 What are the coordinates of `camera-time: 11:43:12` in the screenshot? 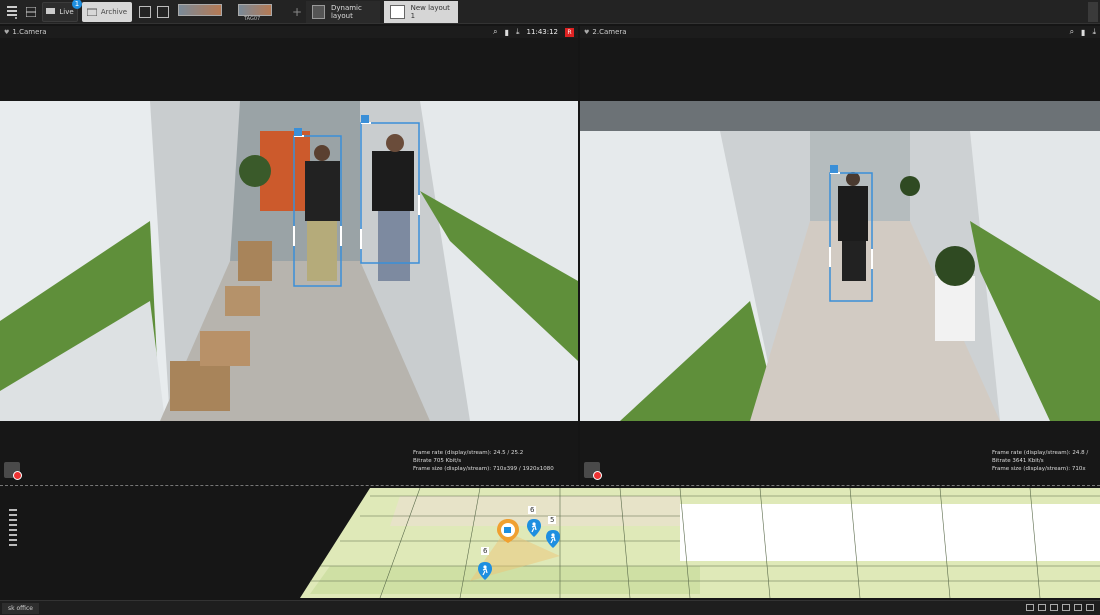 It's located at (542, 32).